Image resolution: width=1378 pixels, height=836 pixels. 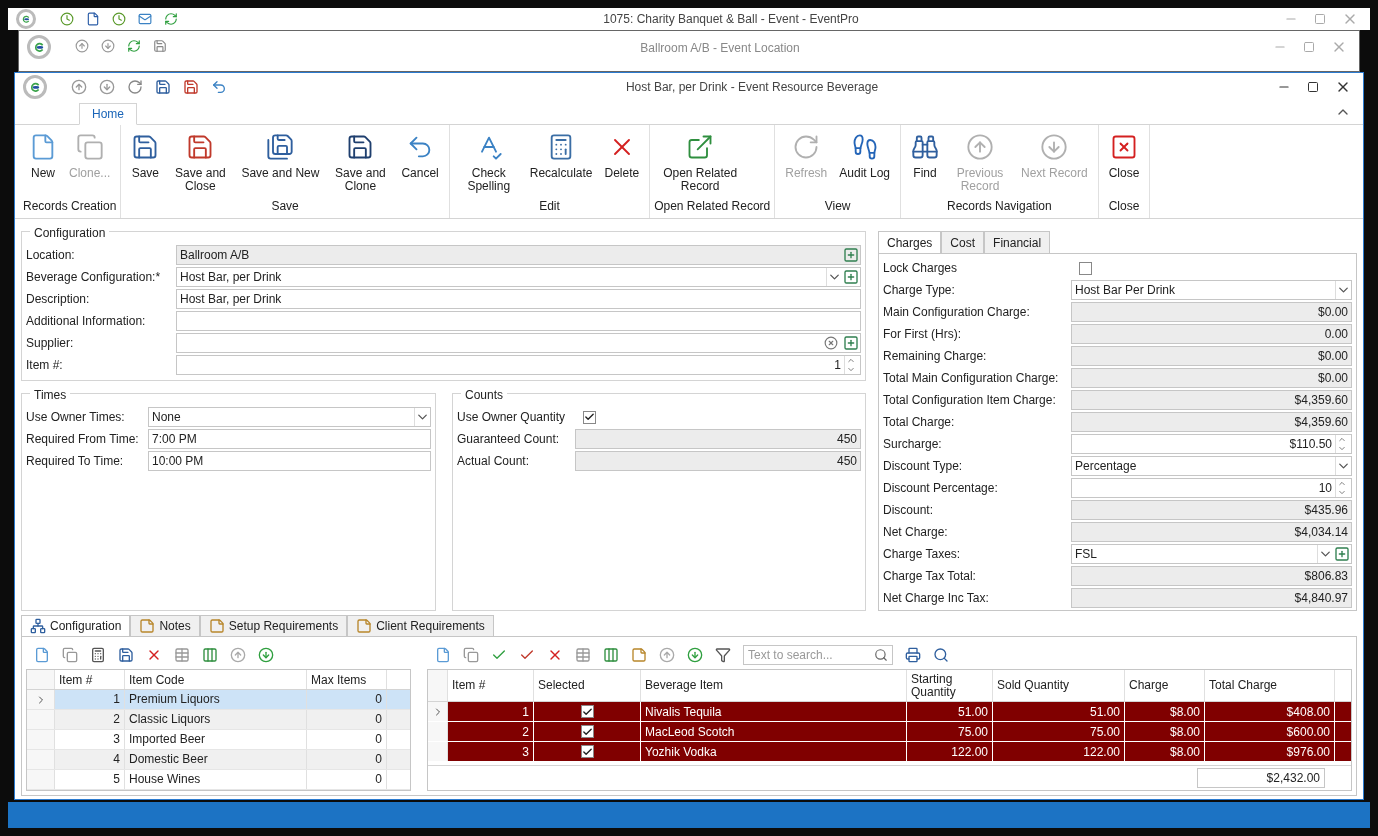 I want to click on input-field: Ballroom A/B, so click(x=518, y=255).